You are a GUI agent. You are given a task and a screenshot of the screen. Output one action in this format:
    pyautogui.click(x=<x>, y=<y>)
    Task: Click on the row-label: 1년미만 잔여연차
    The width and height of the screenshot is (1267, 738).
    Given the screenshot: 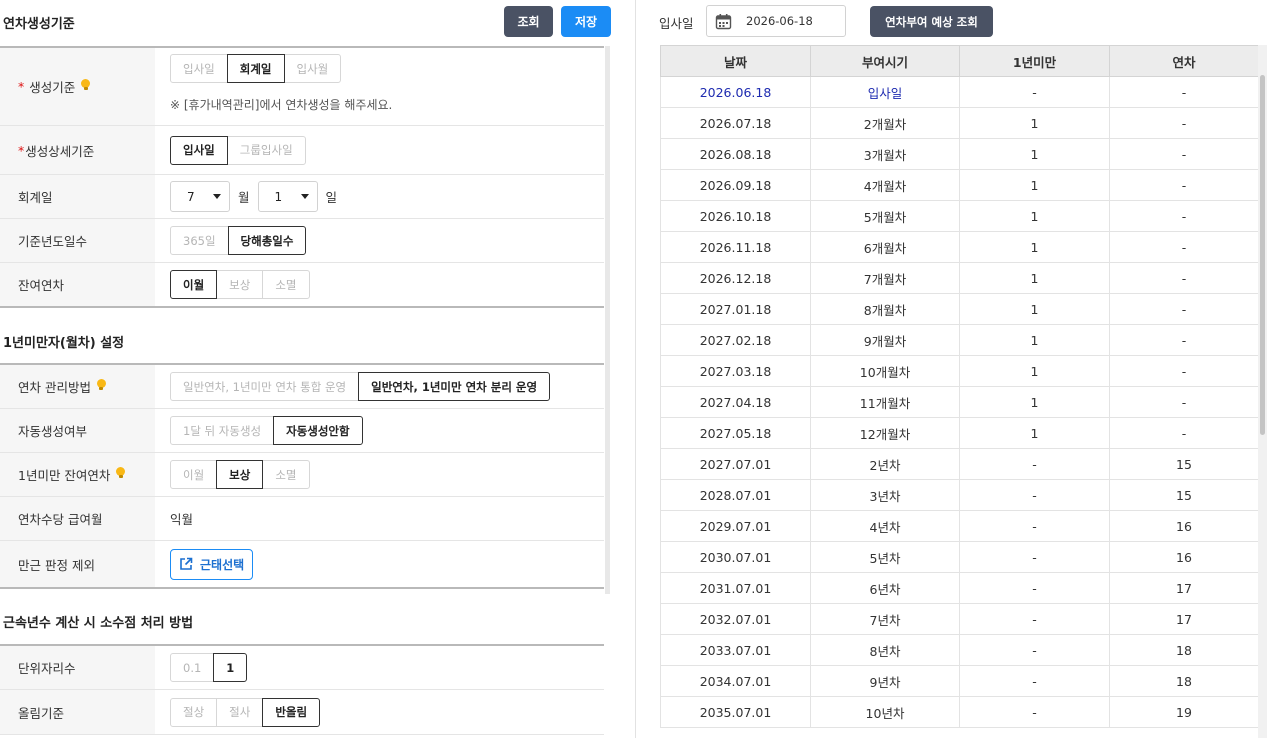 What is the action you would take?
    pyautogui.click(x=64, y=475)
    